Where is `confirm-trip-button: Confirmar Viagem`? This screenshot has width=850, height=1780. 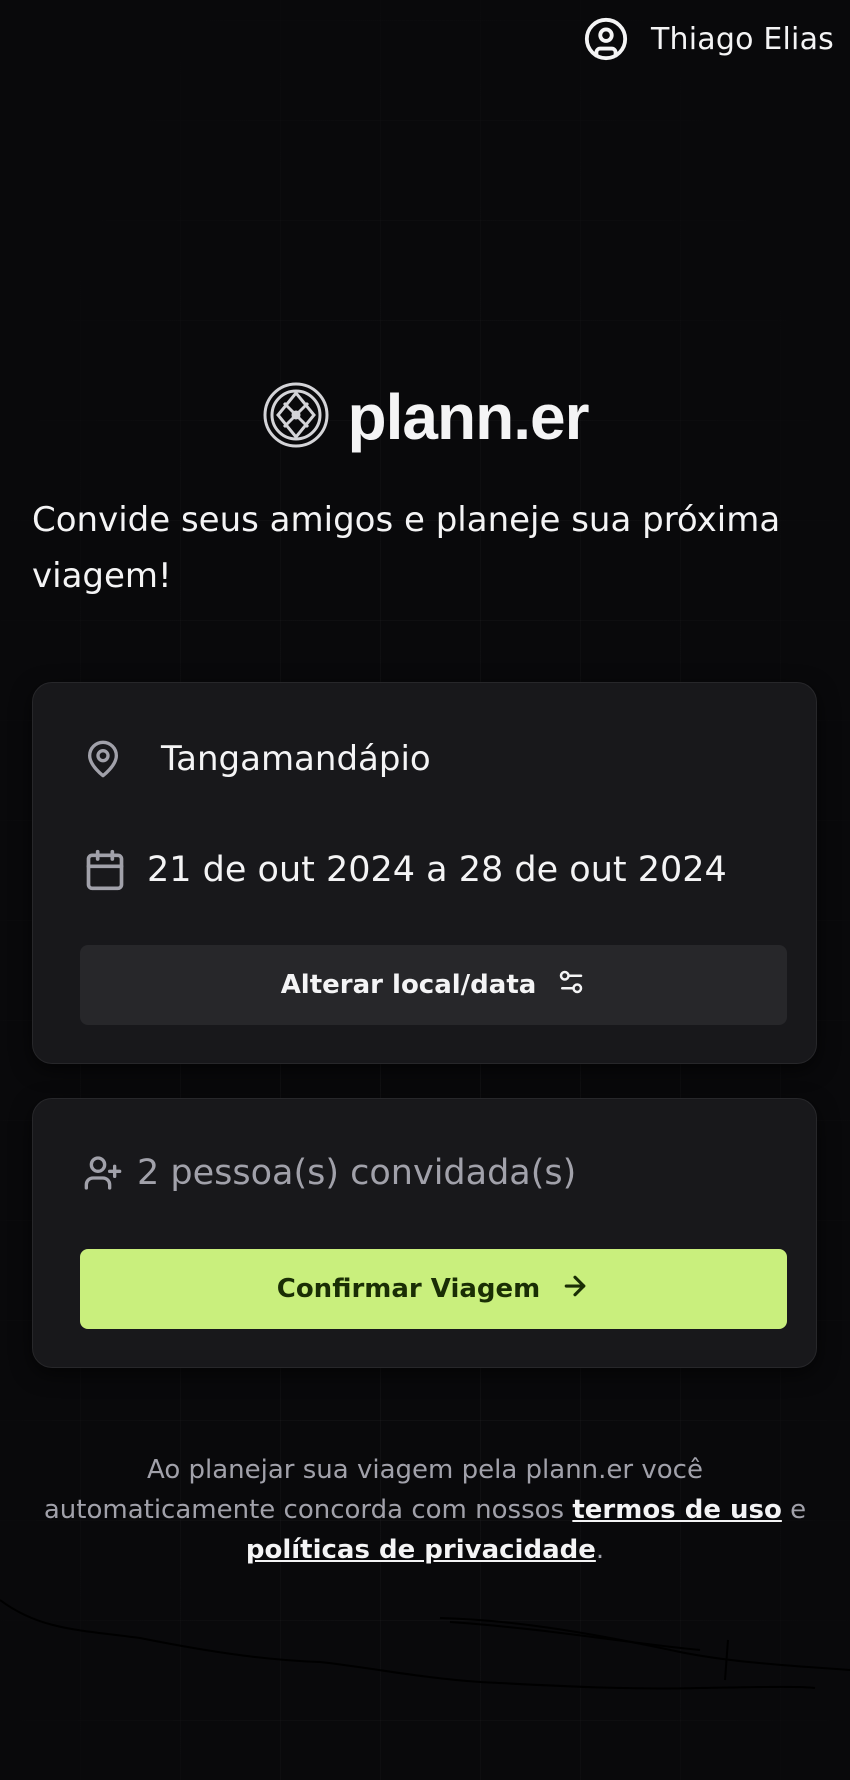
confirm-trip-button: Confirmar Viagem is located at coordinates (433, 1289).